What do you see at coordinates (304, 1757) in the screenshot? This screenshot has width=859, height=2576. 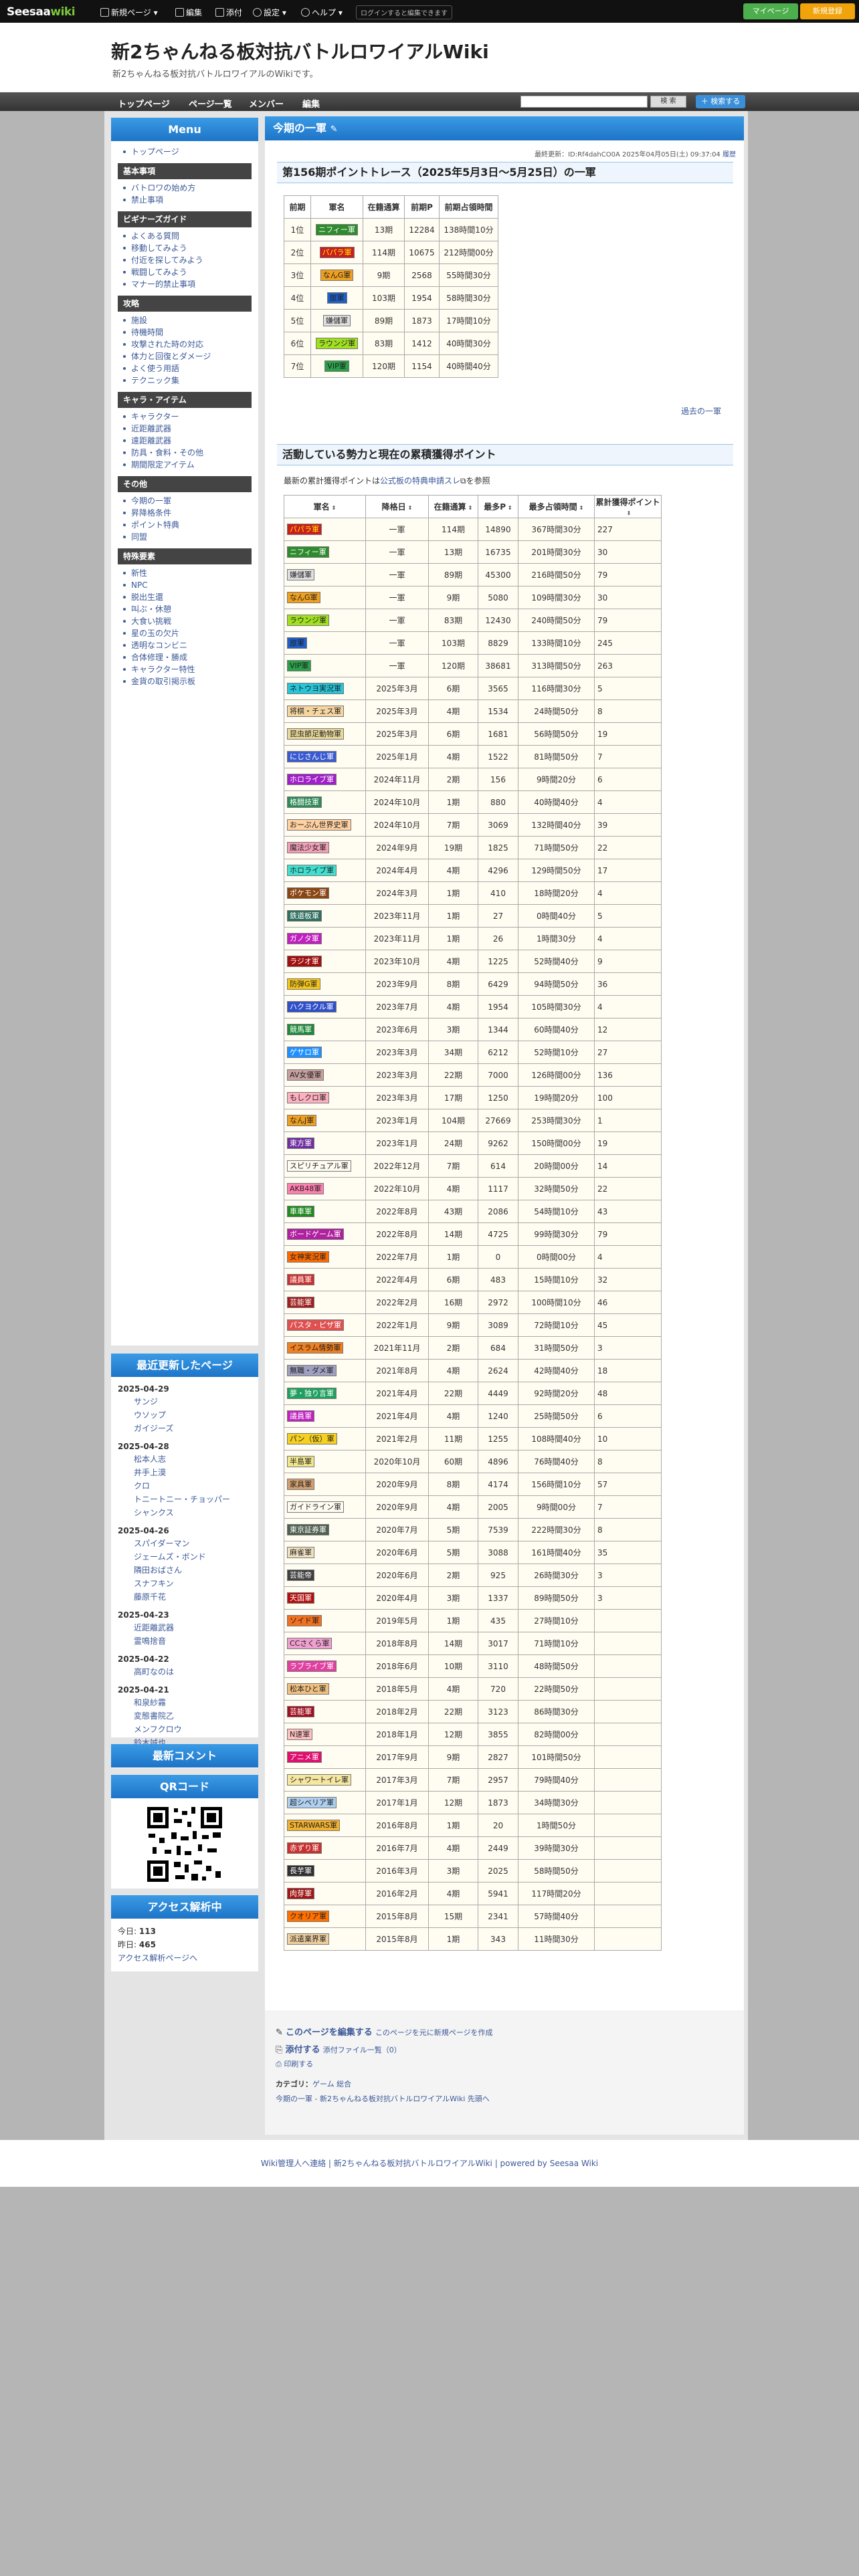 I see `force-name-tag: アニメ軍` at bounding box center [304, 1757].